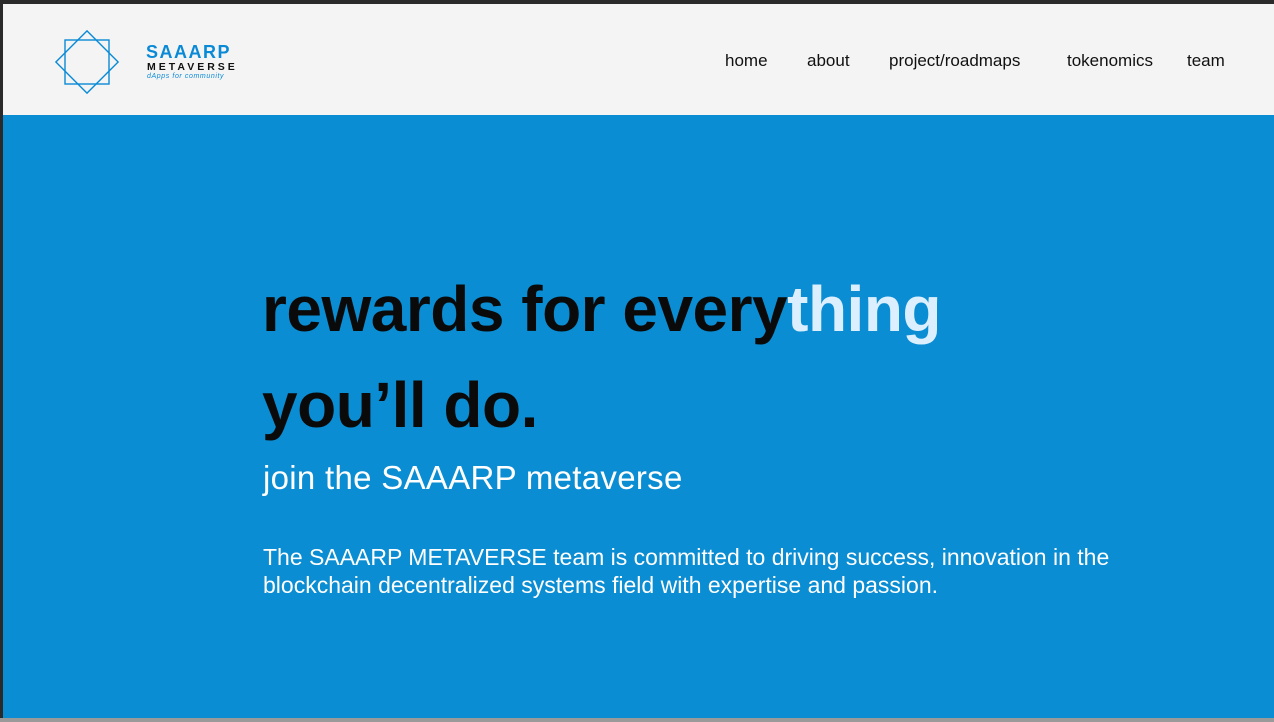  I want to click on headline-line-2: you’ll do., so click(400, 405).